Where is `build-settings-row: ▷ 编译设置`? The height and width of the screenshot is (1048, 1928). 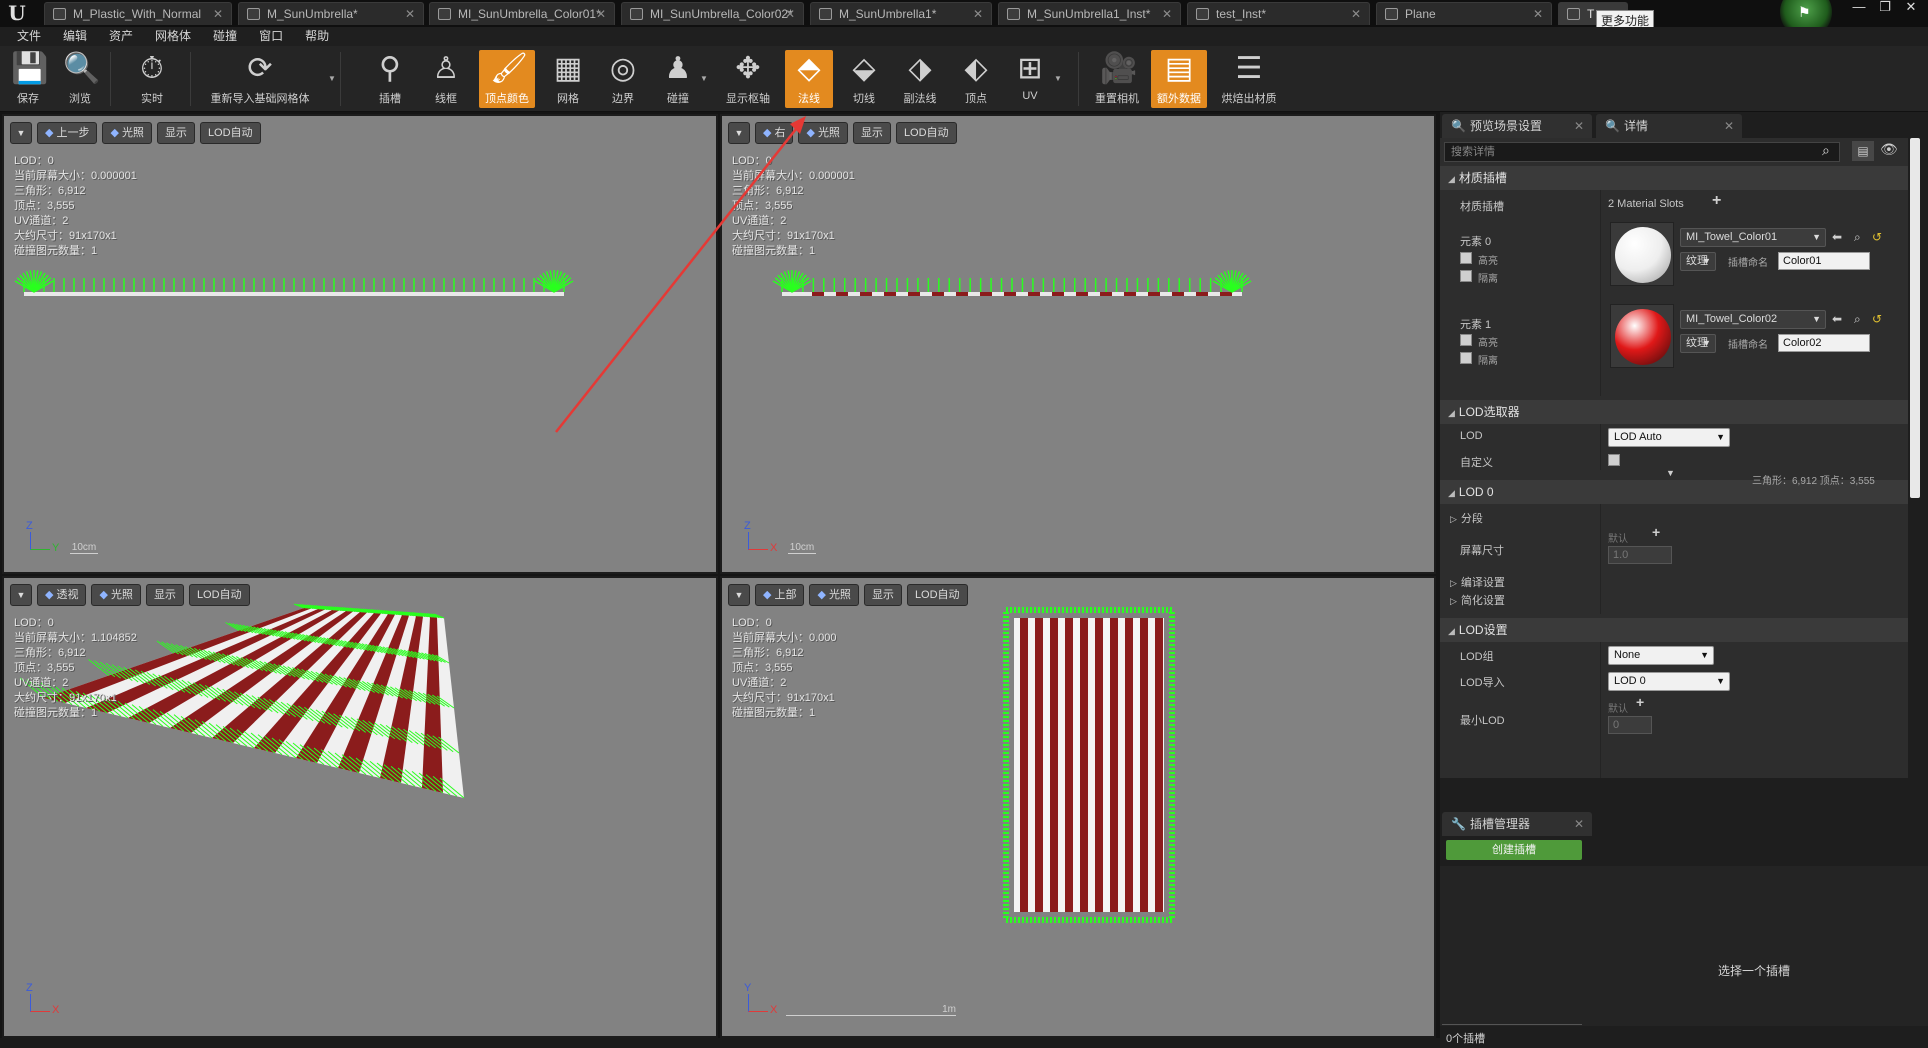 build-settings-row: ▷ 编译设置 is located at coordinates (1477, 582).